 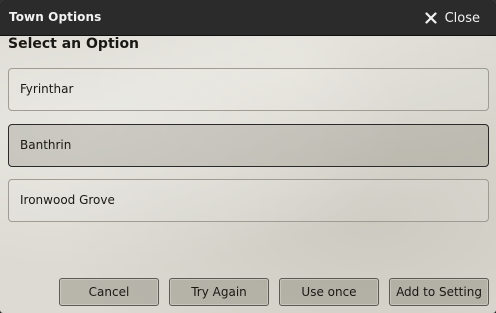 I want to click on close-icon, so click(x=430, y=18).